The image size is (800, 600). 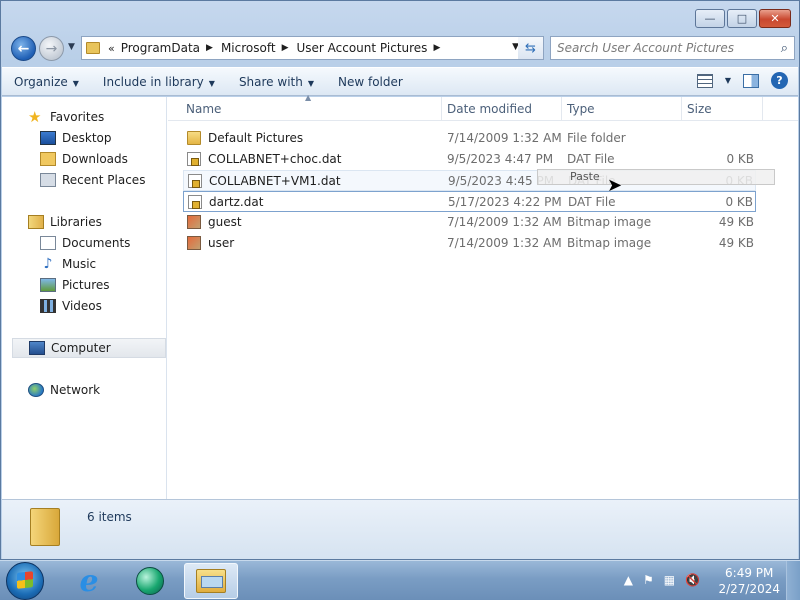 What do you see at coordinates (194, 243) in the screenshot?
I see `bitmap-icon` at bounding box center [194, 243].